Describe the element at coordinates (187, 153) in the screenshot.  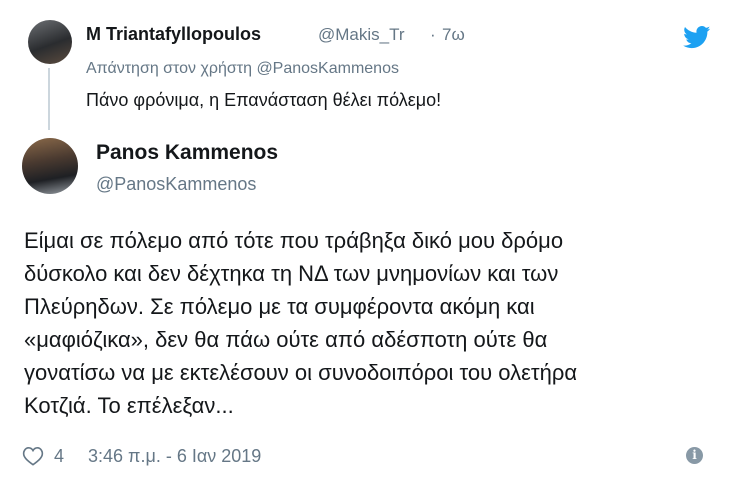
I see `main-author-name: Panos Kammenos` at that location.